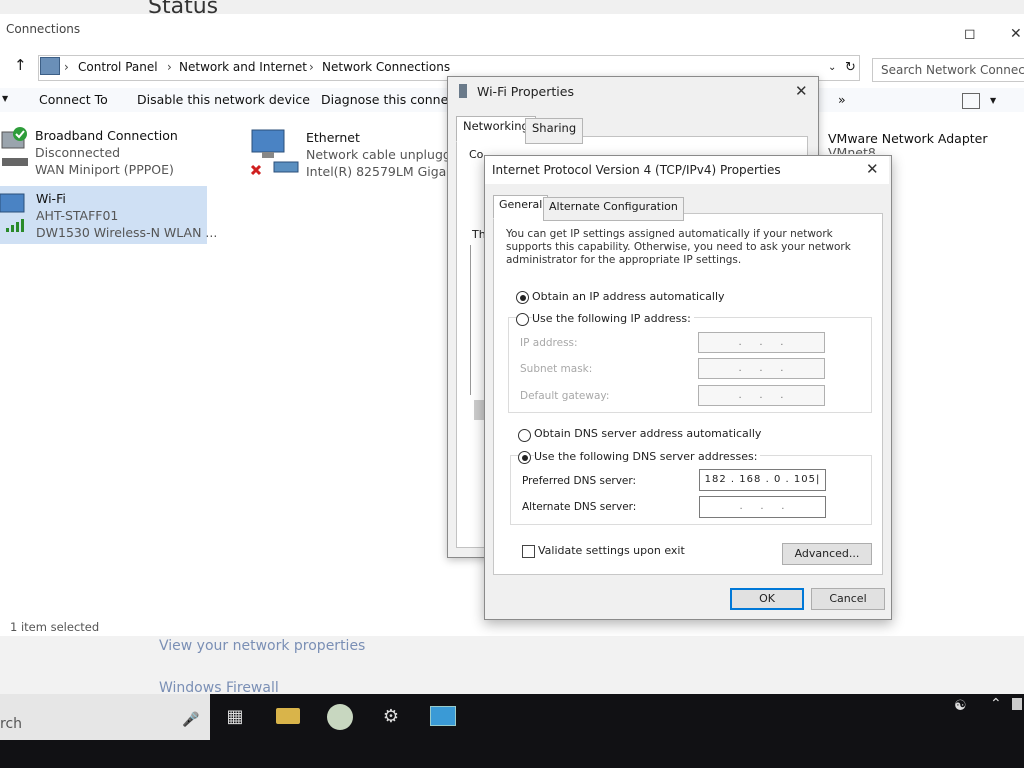 The width and height of the screenshot is (1024, 768). What do you see at coordinates (51, 198) in the screenshot?
I see `connection-name: Wi-Fi` at bounding box center [51, 198].